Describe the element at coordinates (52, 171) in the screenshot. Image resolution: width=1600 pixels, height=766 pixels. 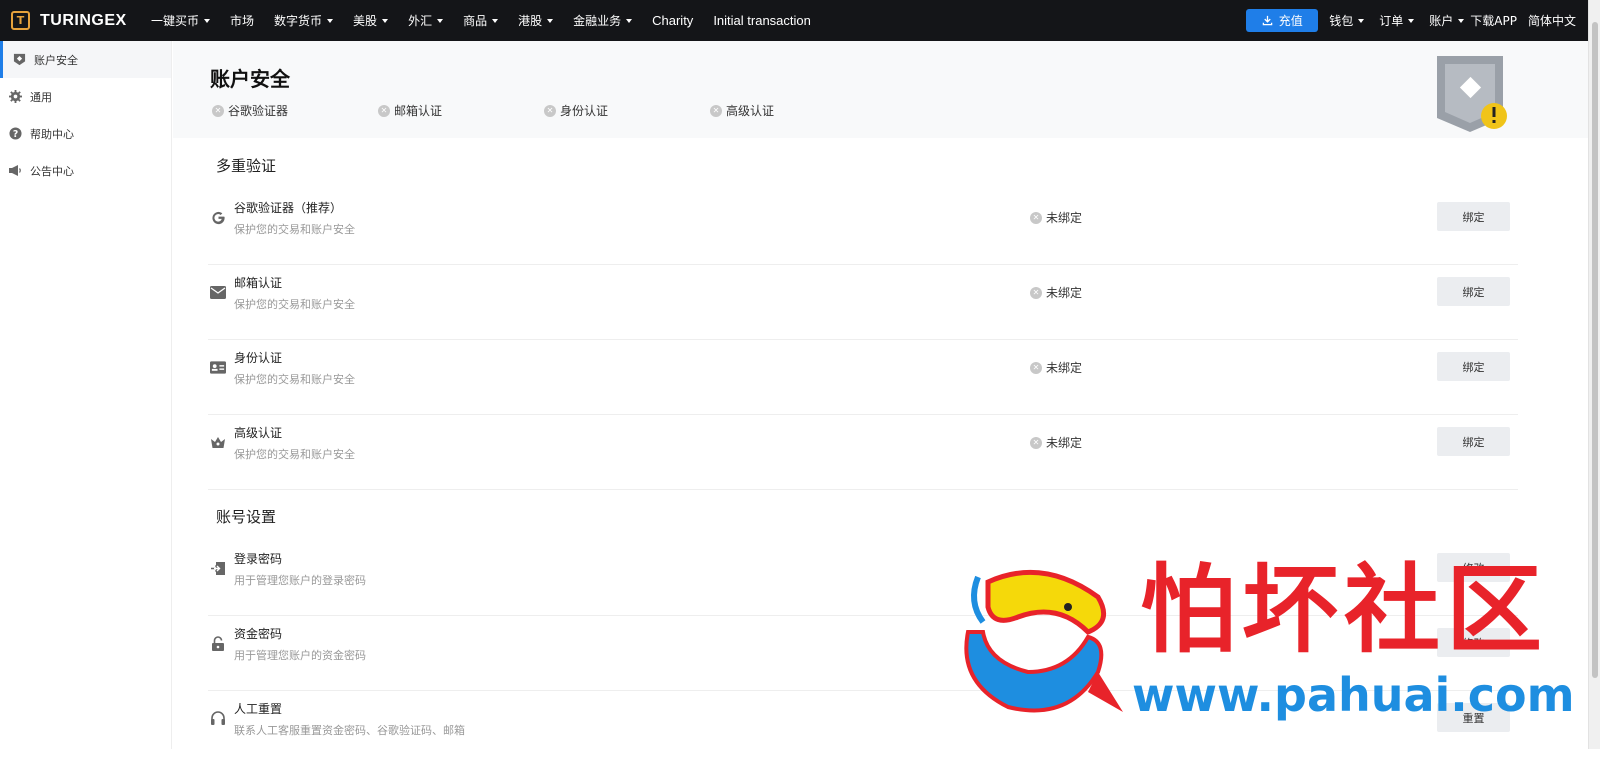
I see `sidebar-item-label: 公告中心` at that location.